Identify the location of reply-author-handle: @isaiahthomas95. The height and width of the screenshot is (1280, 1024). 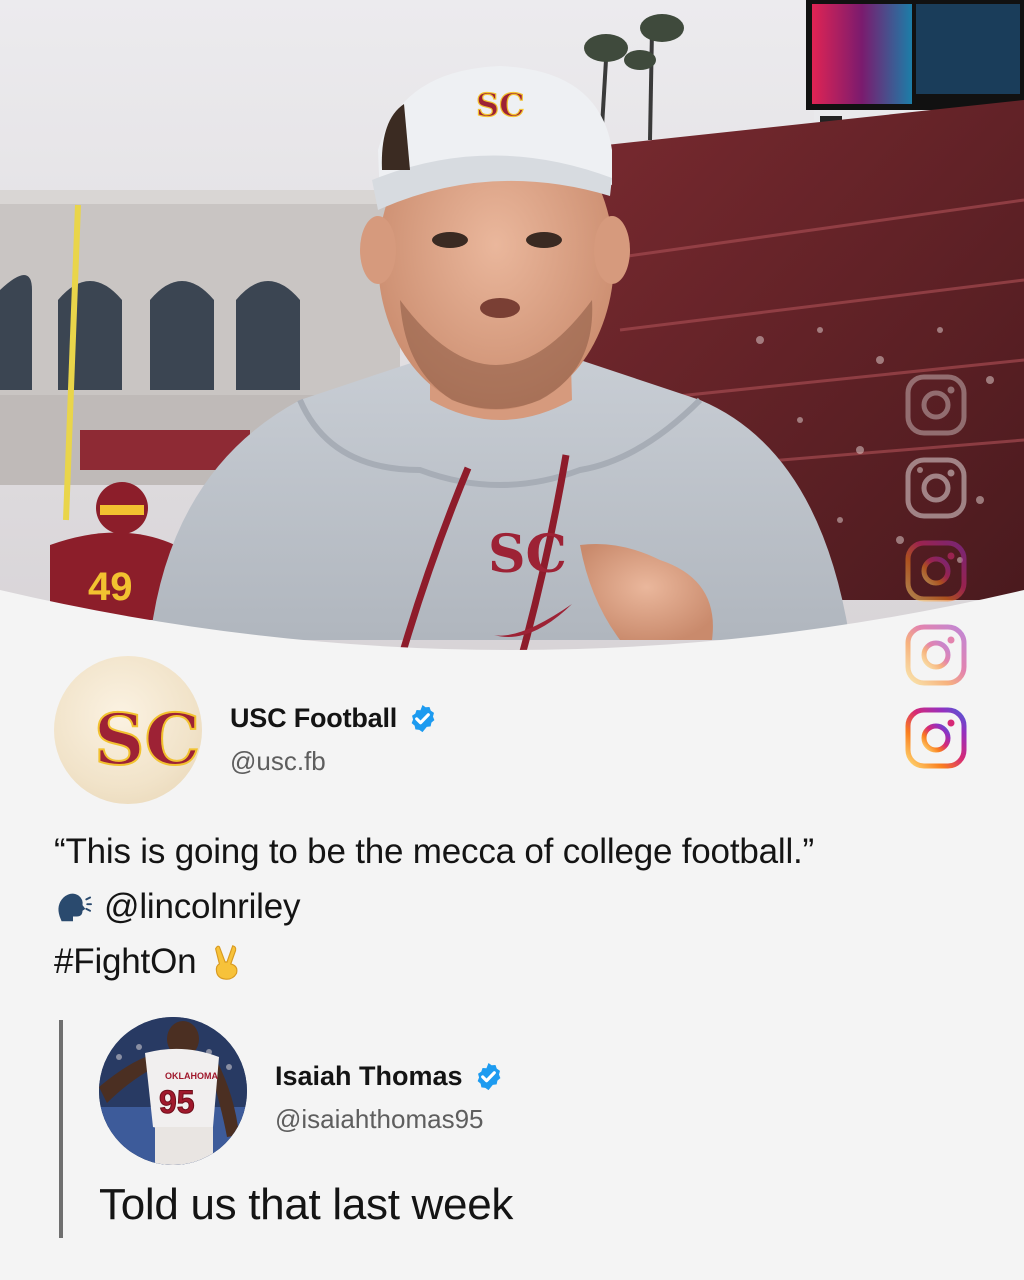
(379, 1119).